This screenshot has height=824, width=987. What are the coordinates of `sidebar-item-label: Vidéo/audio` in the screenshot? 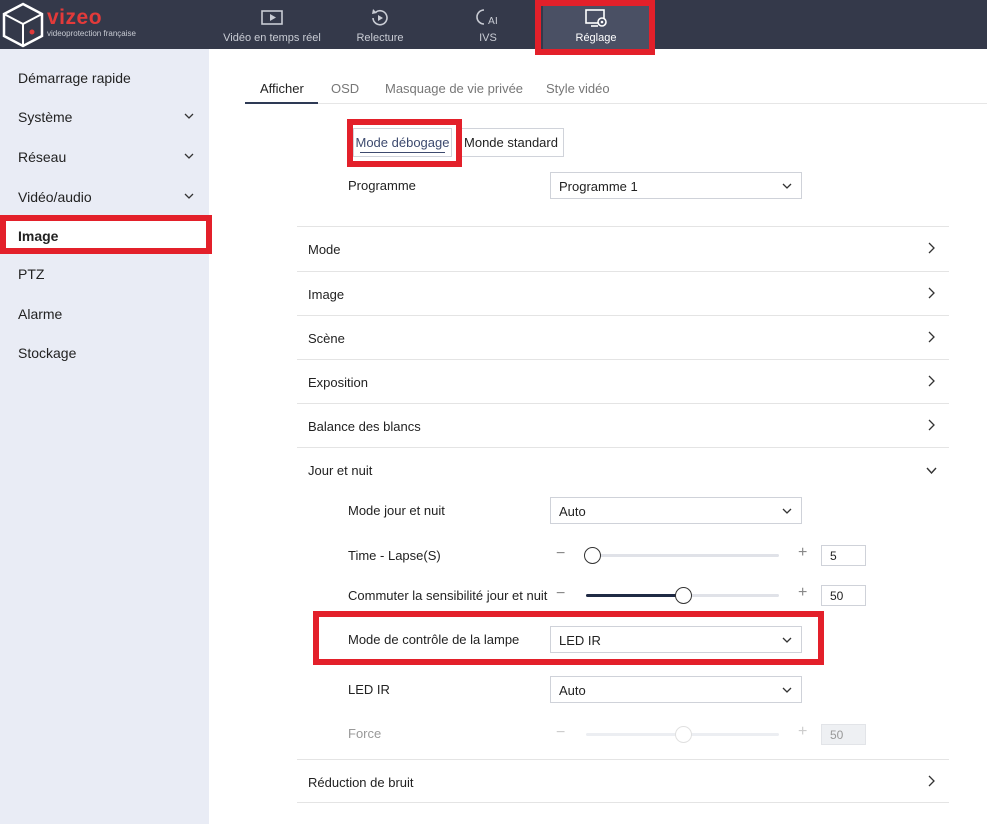 It's located at (55, 197).